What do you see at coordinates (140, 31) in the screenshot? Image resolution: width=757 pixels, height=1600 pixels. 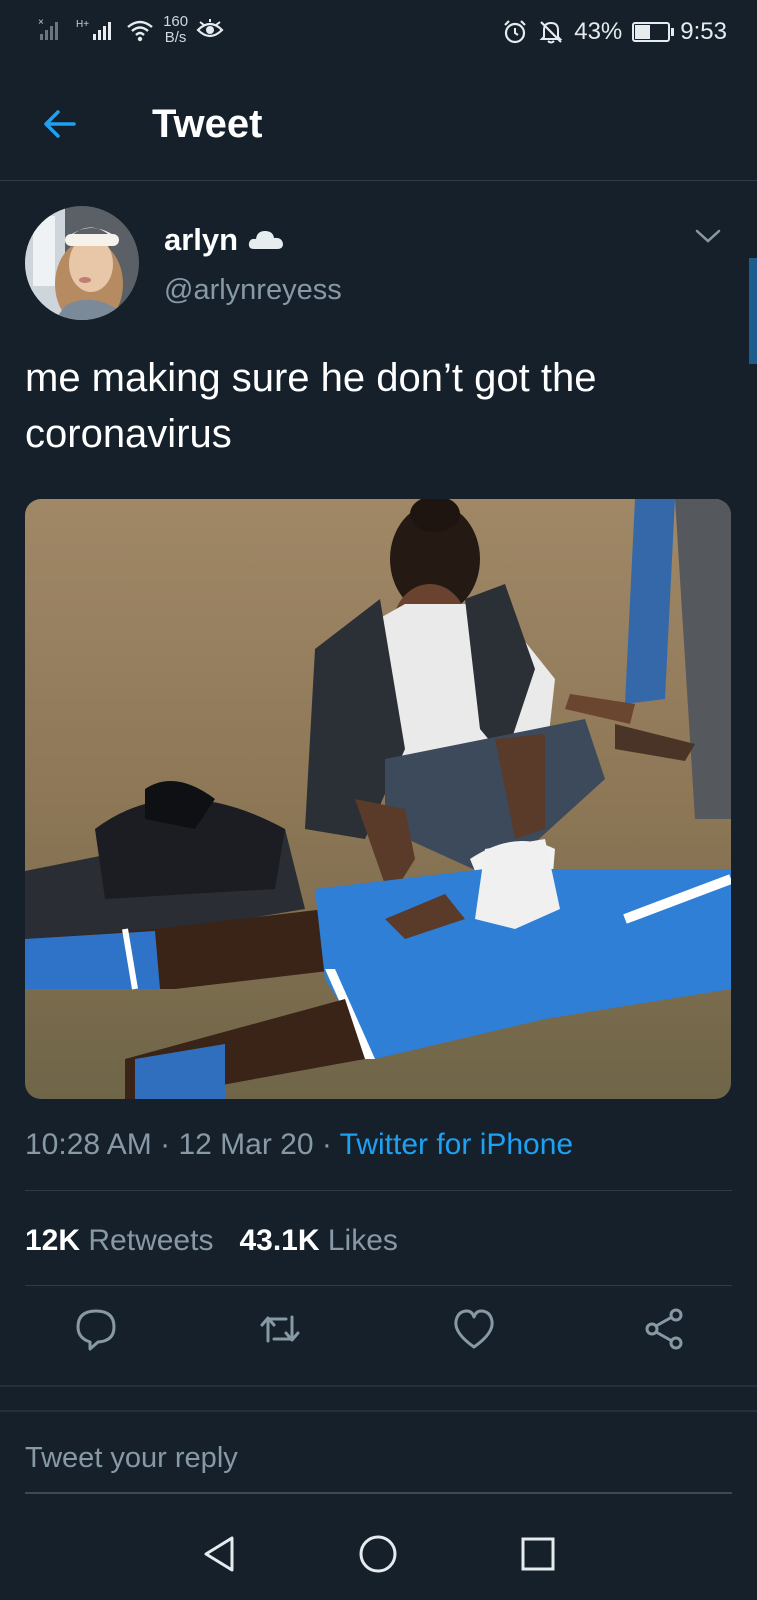 I see `wifi-icon` at bounding box center [140, 31].